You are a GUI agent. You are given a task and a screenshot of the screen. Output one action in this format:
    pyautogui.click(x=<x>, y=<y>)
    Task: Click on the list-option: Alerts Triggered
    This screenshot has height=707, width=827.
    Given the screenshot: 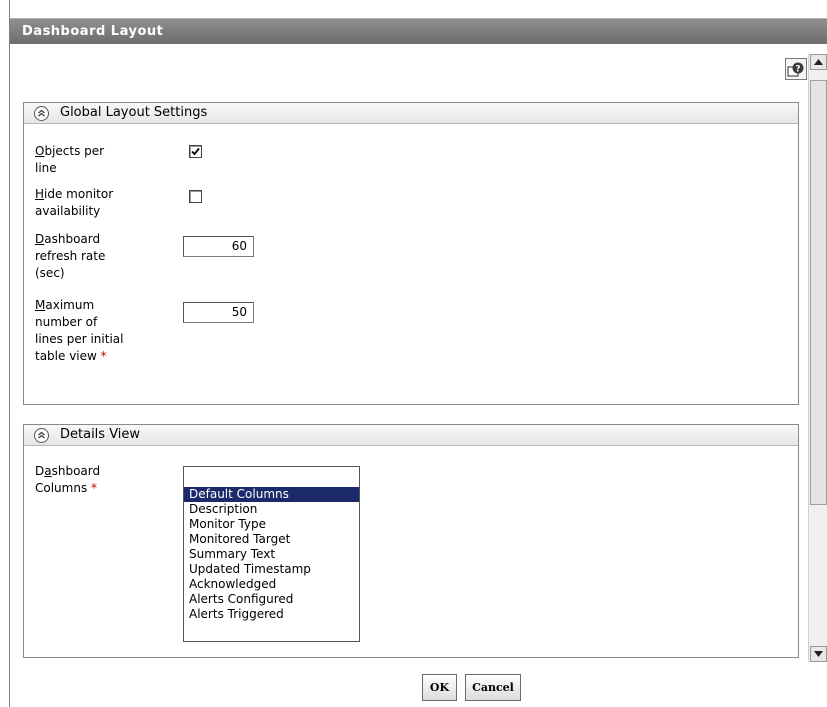 What is the action you would take?
    pyautogui.click(x=271, y=614)
    